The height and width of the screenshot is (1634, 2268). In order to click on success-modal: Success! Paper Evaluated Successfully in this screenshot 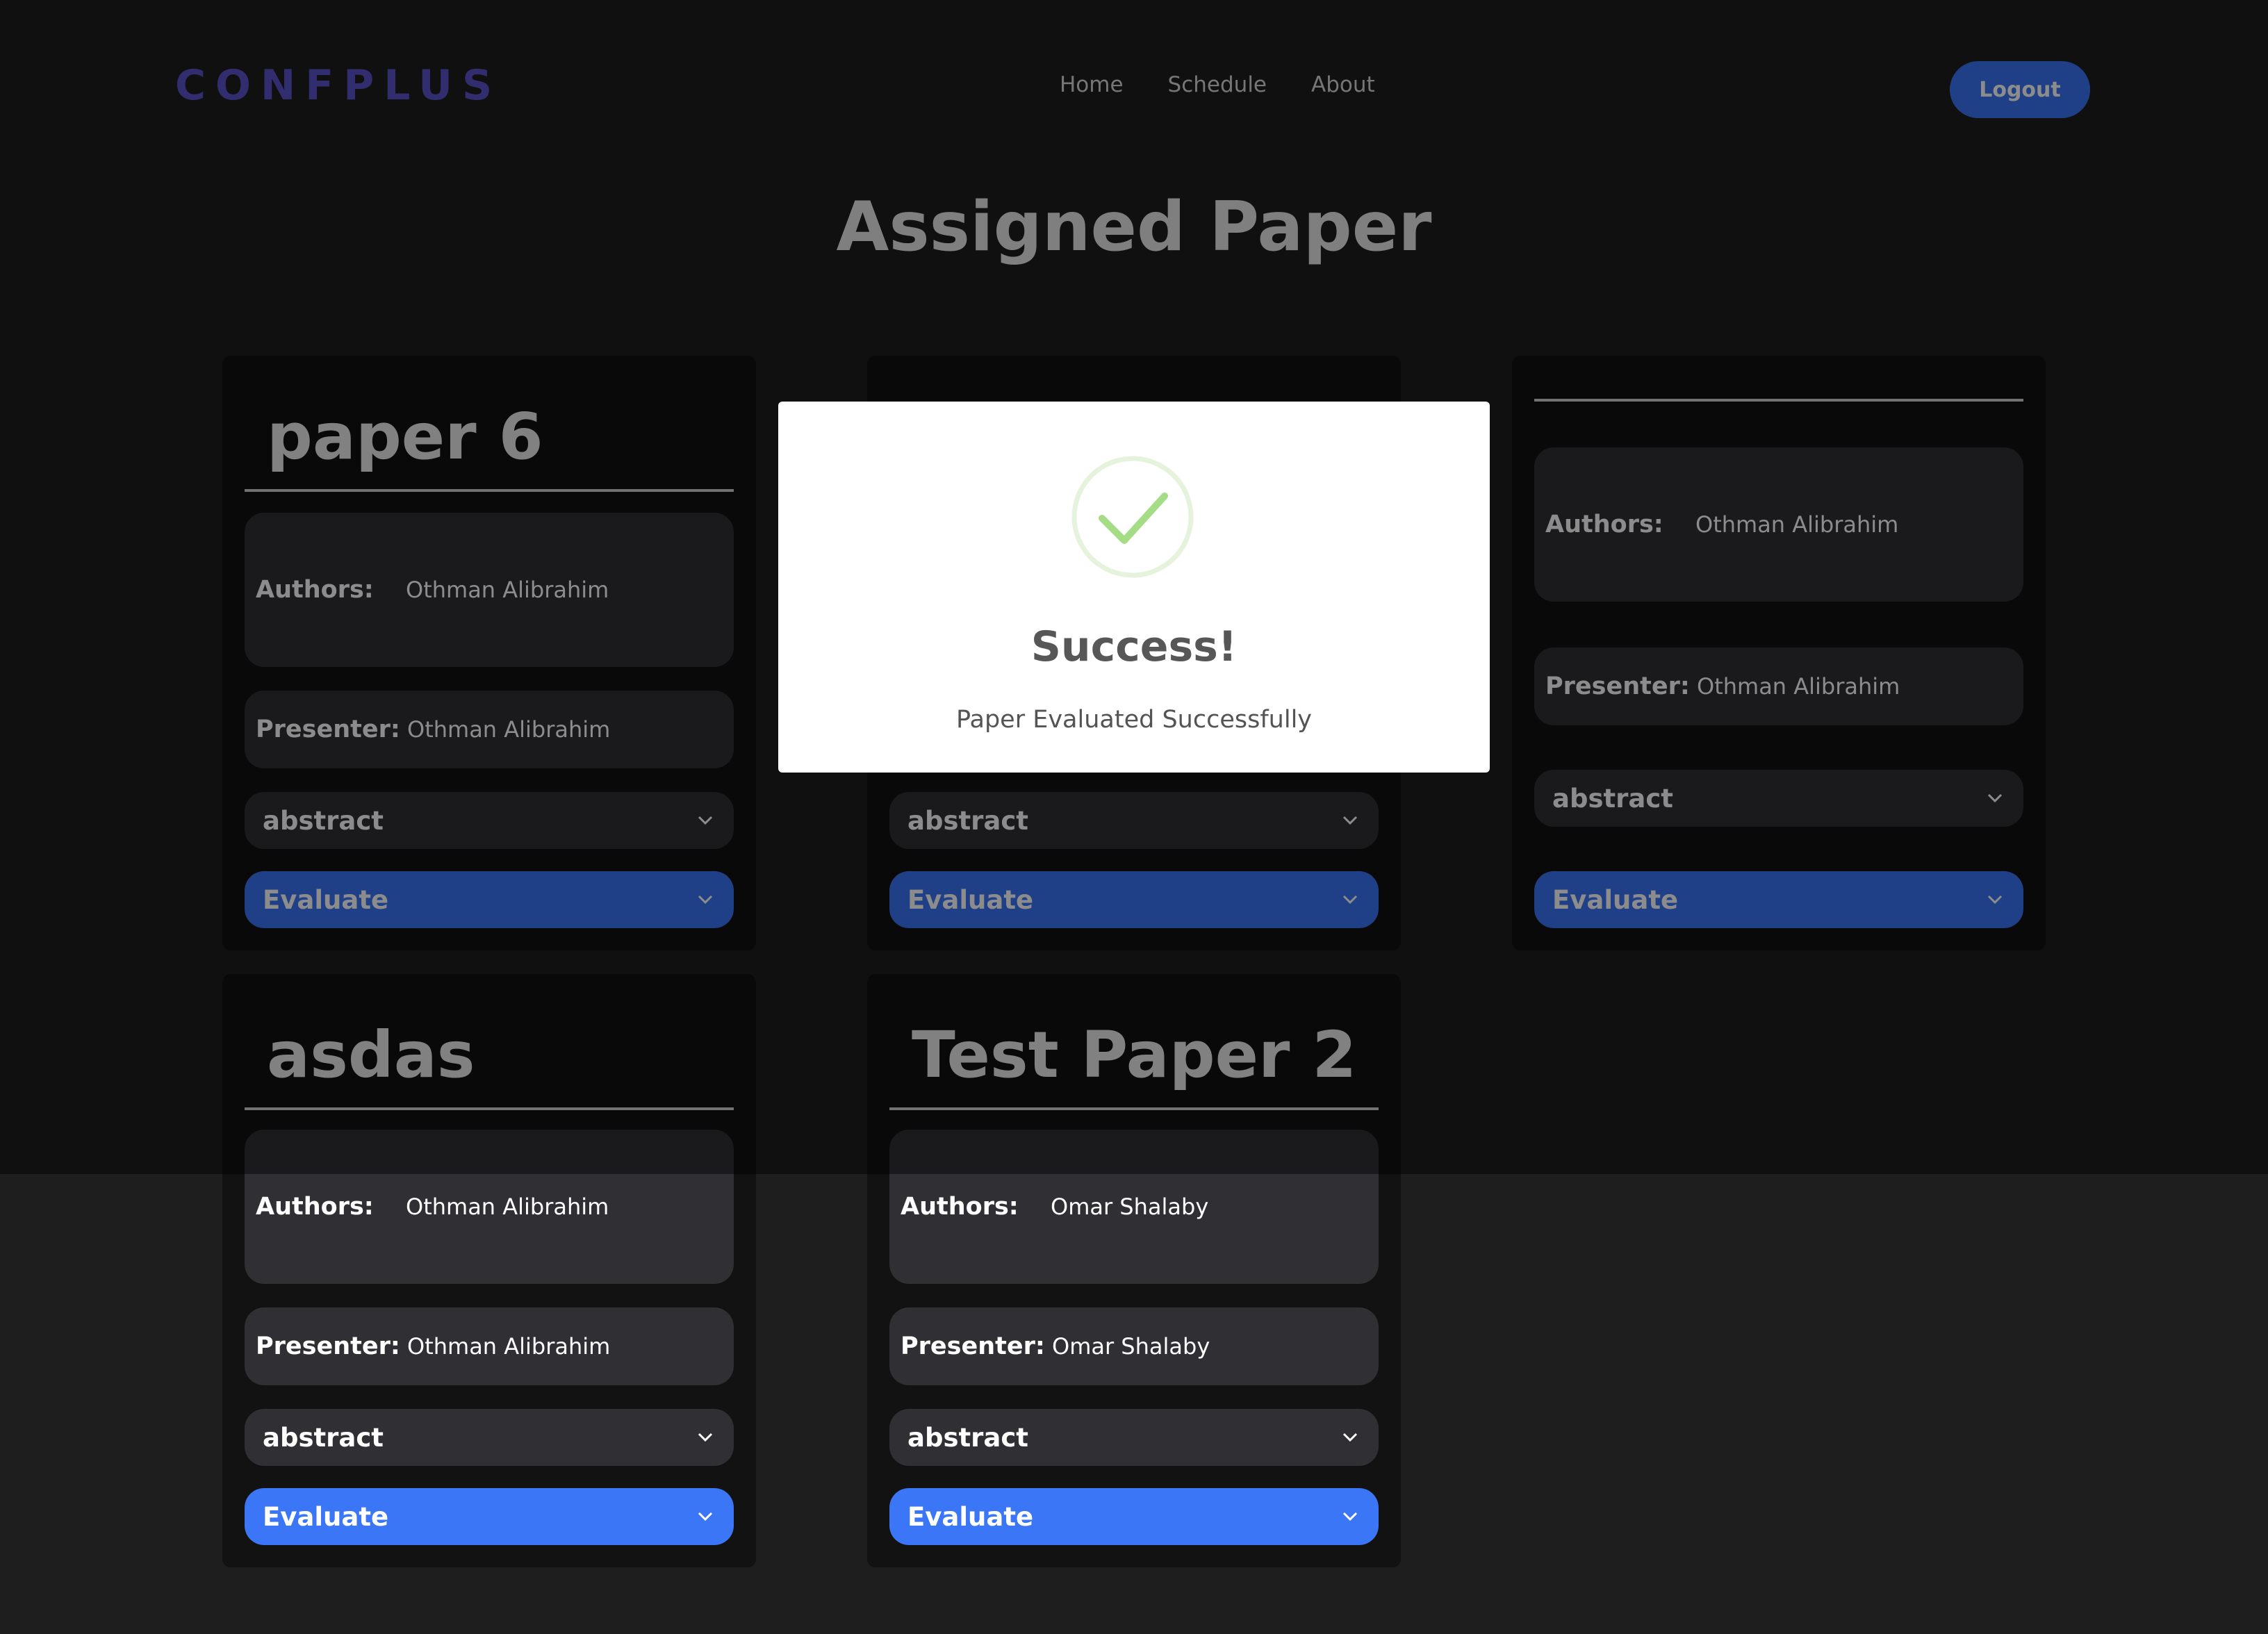, I will do `click(1134, 587)`.